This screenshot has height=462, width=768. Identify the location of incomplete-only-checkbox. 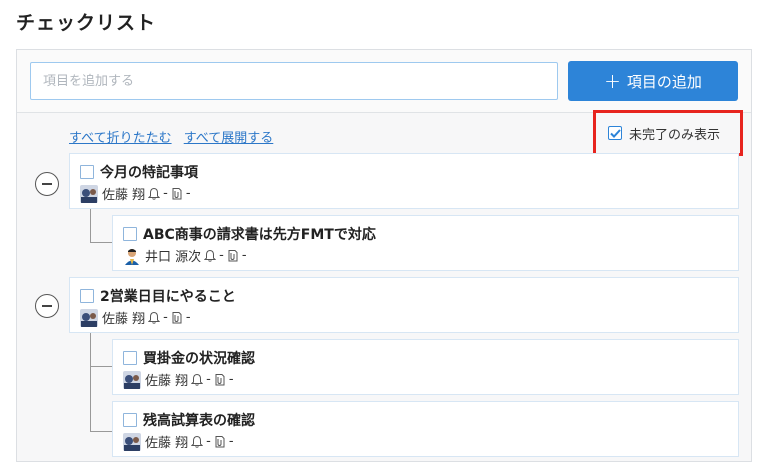
(615, 133).